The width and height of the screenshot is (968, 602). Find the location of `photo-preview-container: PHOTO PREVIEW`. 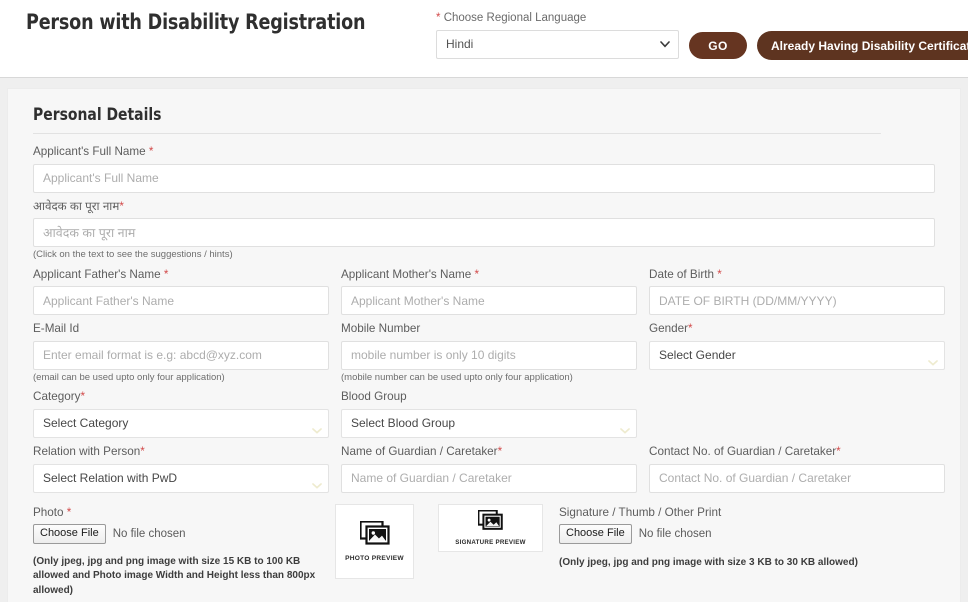

photo-preview-container: PHOTO PREVIEW is located at coordinates (376, 551).